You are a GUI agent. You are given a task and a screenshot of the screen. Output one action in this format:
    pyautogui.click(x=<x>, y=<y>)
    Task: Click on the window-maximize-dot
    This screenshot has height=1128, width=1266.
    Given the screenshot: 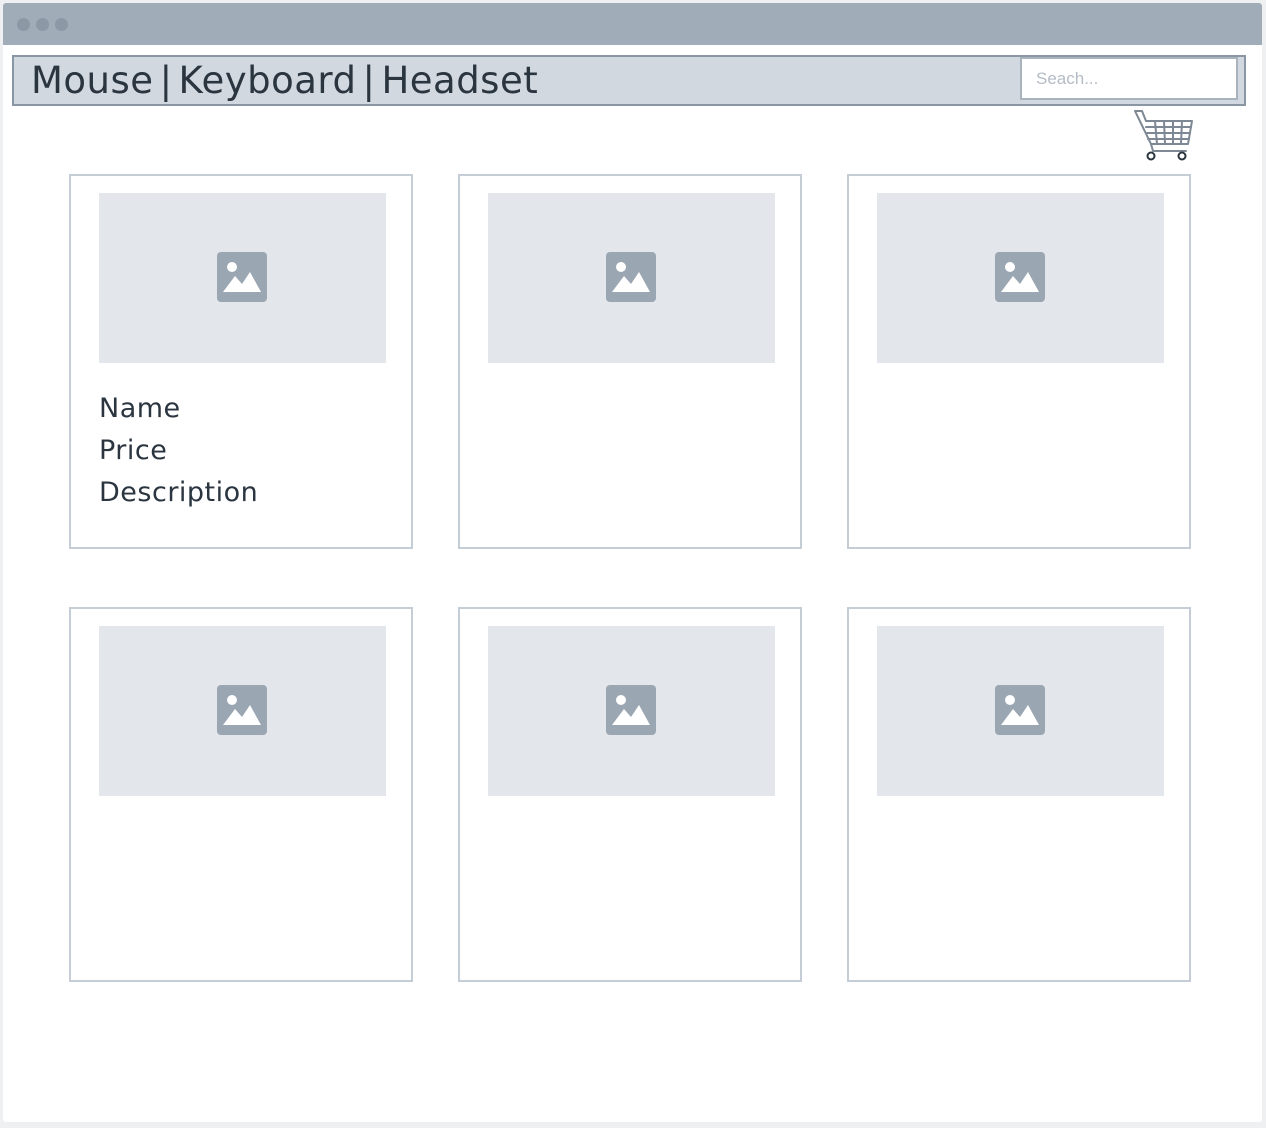 What is the action you would take?
    pyautogui.click(x=61, y=24)
    